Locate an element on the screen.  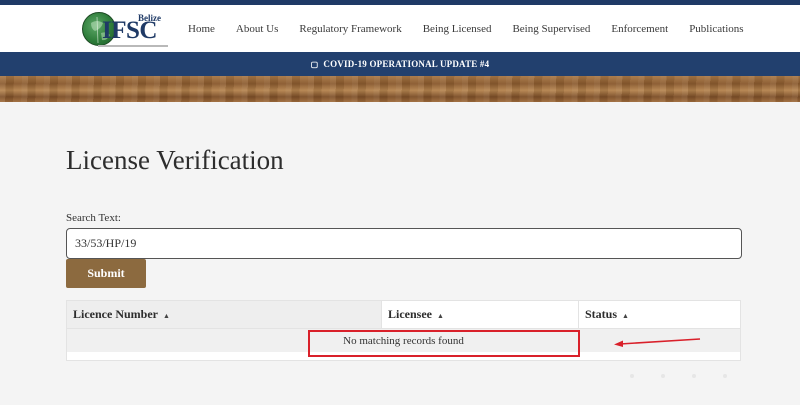
nav-about-us: About Us is located at coordinates (257, 29).